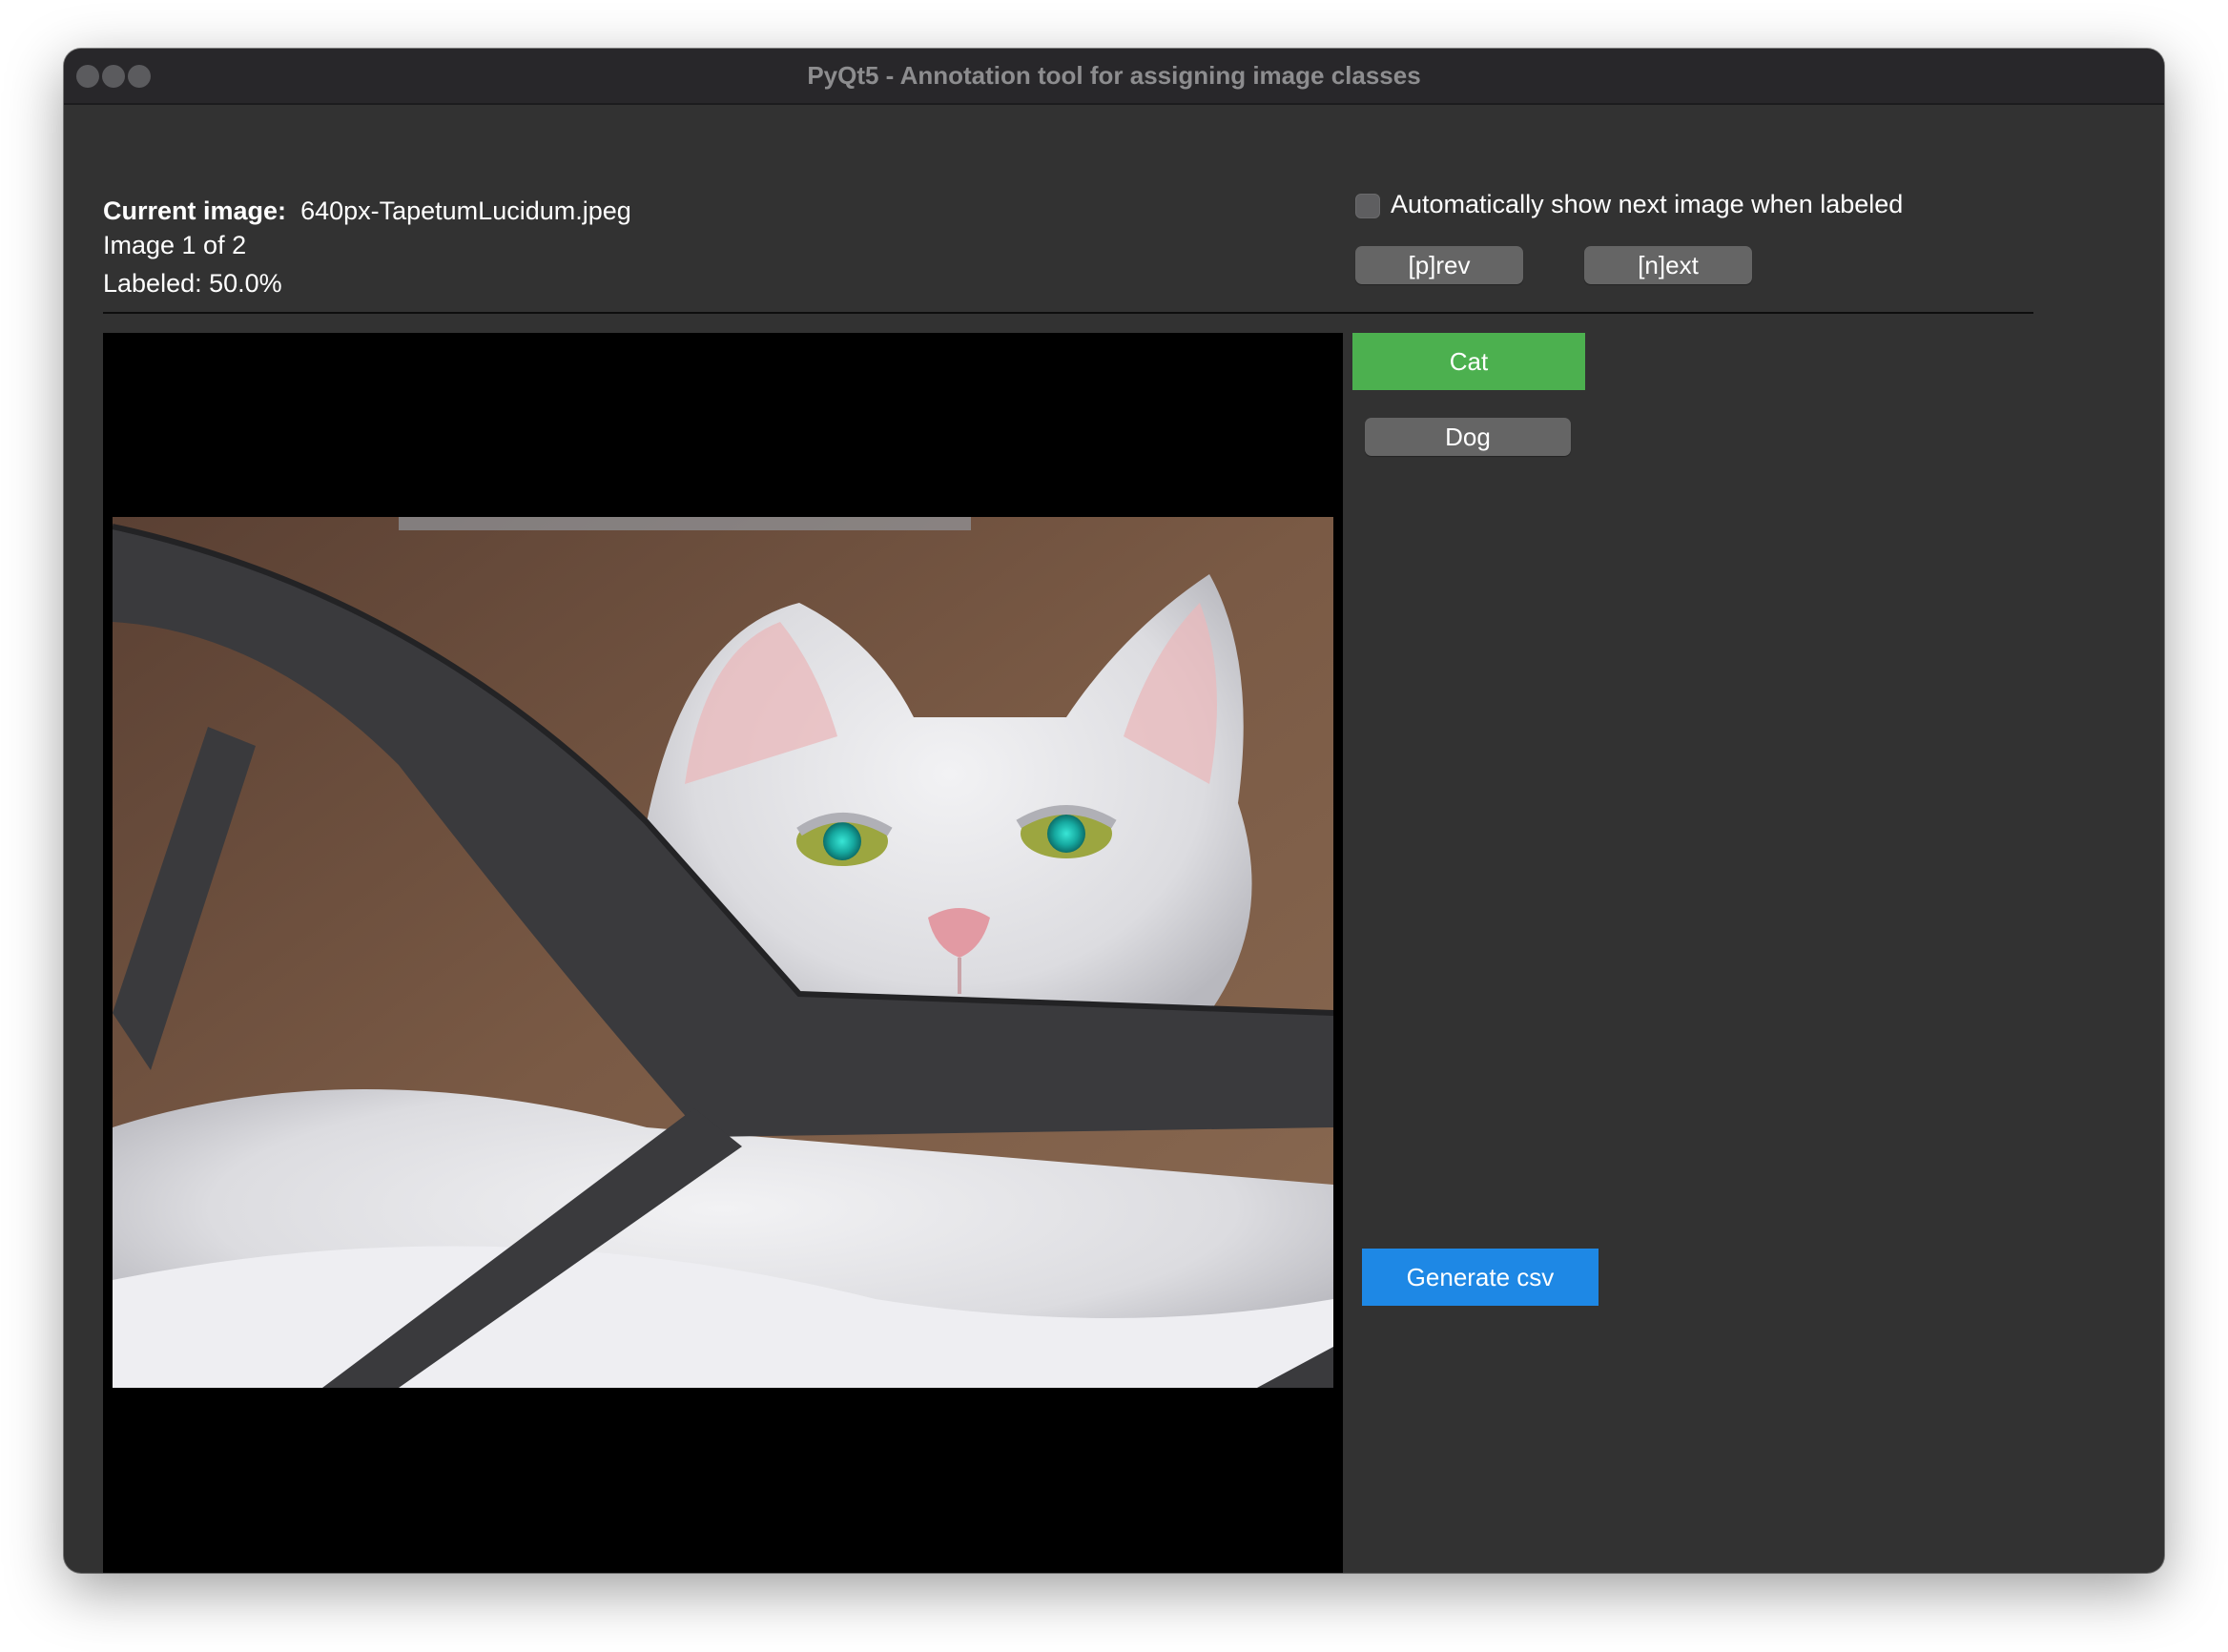 The image size is (2228, 1652). Describe the element at coordinates (1480, 1277) in the screenshot. I see `generate-csv-button: Generate csv` at that location.